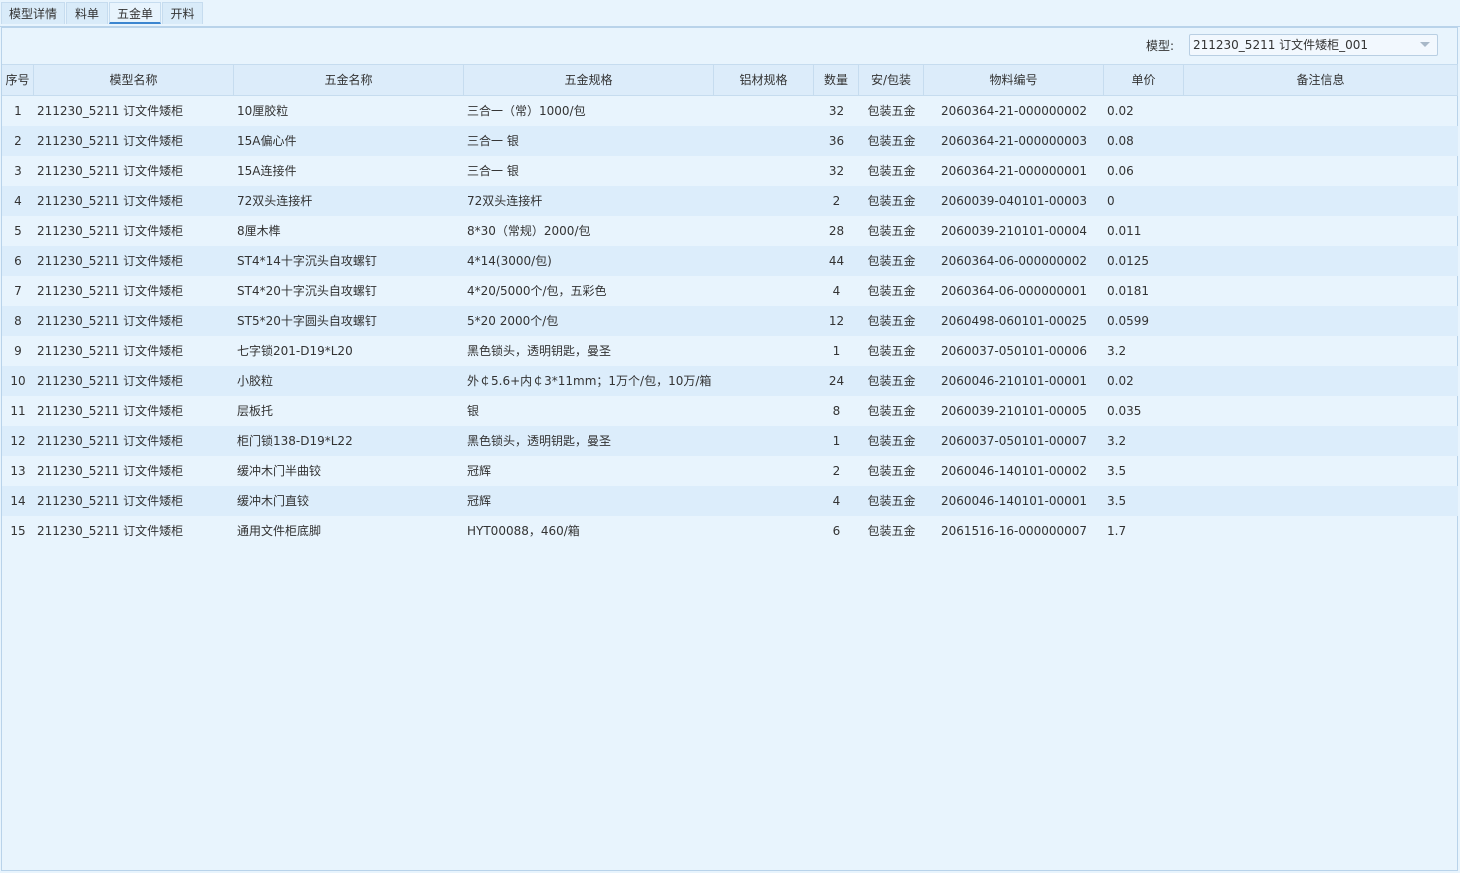 The height and width of the screenshot is (873, 1460). I want to click on cell-index: 8, so click(18, 321).